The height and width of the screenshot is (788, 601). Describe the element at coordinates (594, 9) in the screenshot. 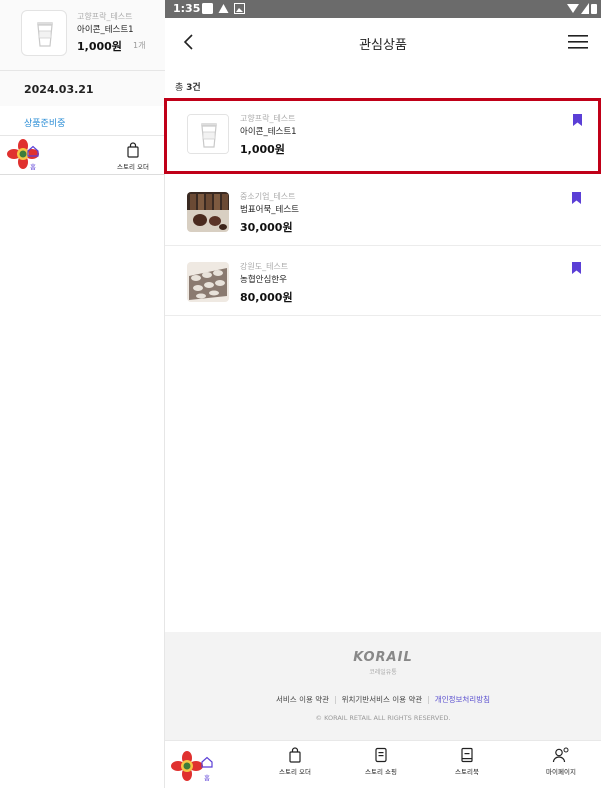

I see `battery-icon` at that location.